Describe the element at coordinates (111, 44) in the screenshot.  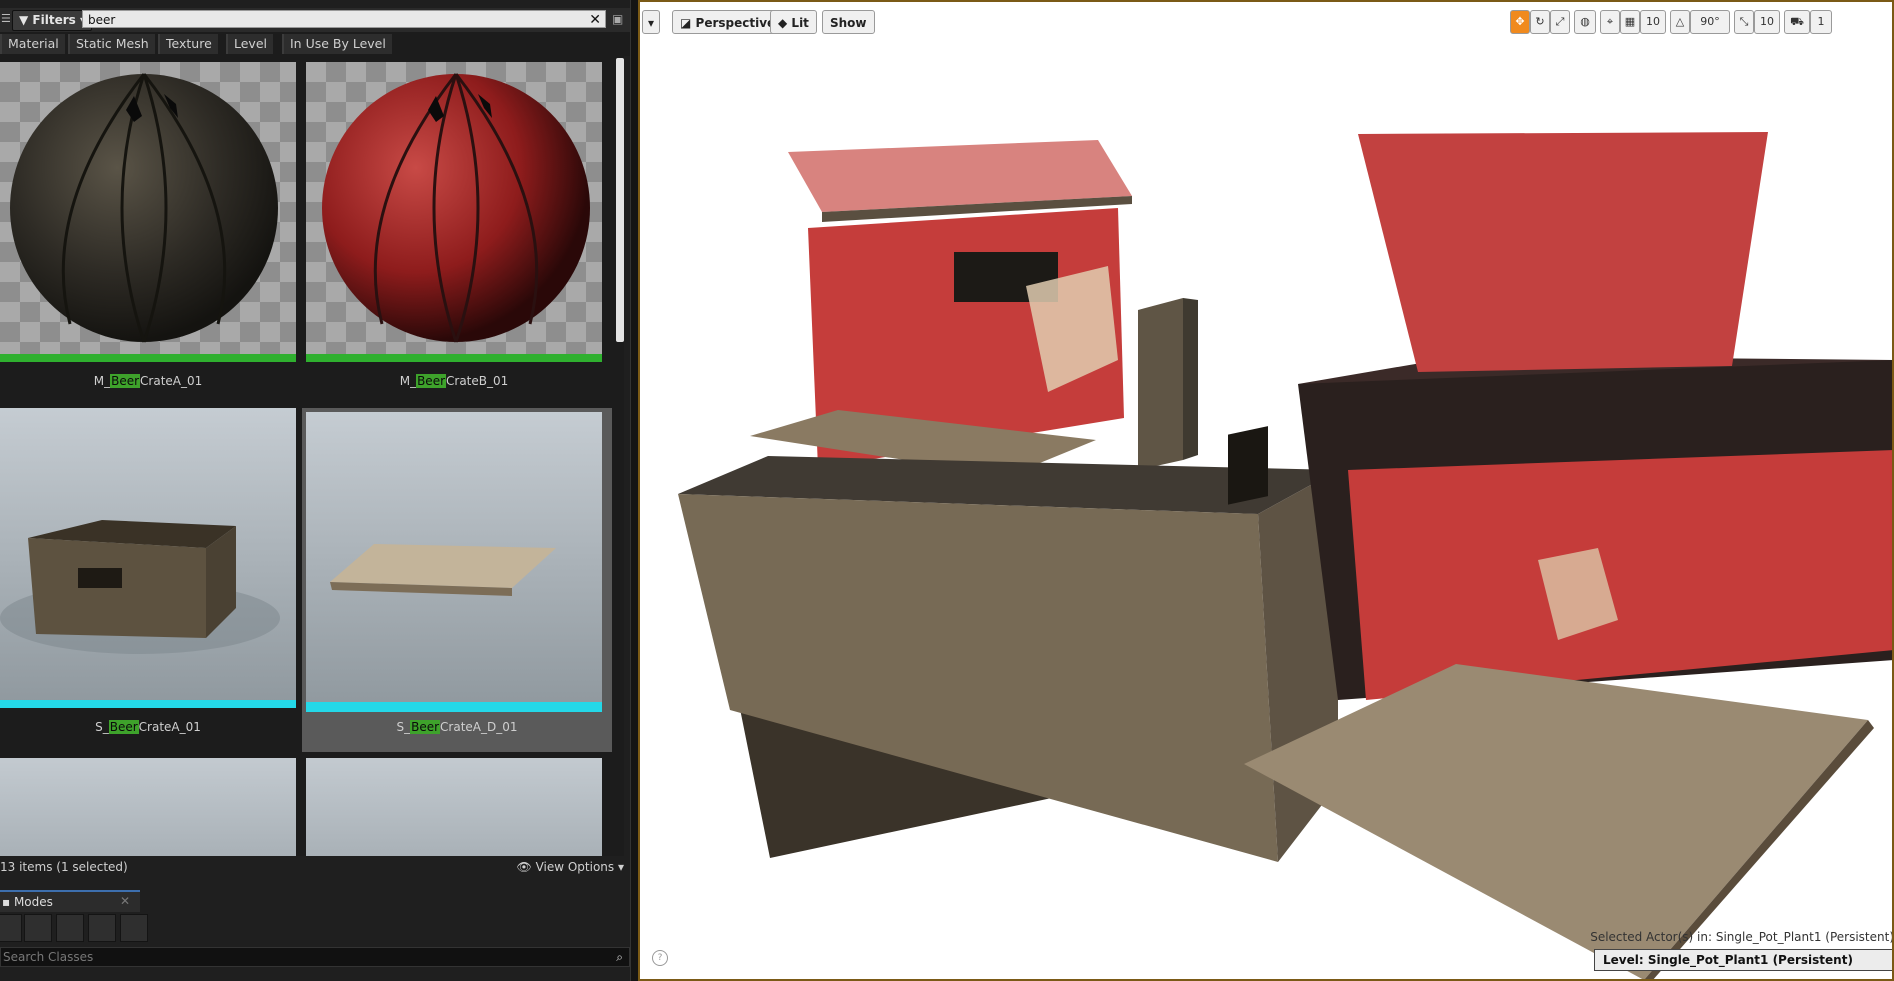
I see `filter-tab-static-mesh: Static Mesh` at that location.